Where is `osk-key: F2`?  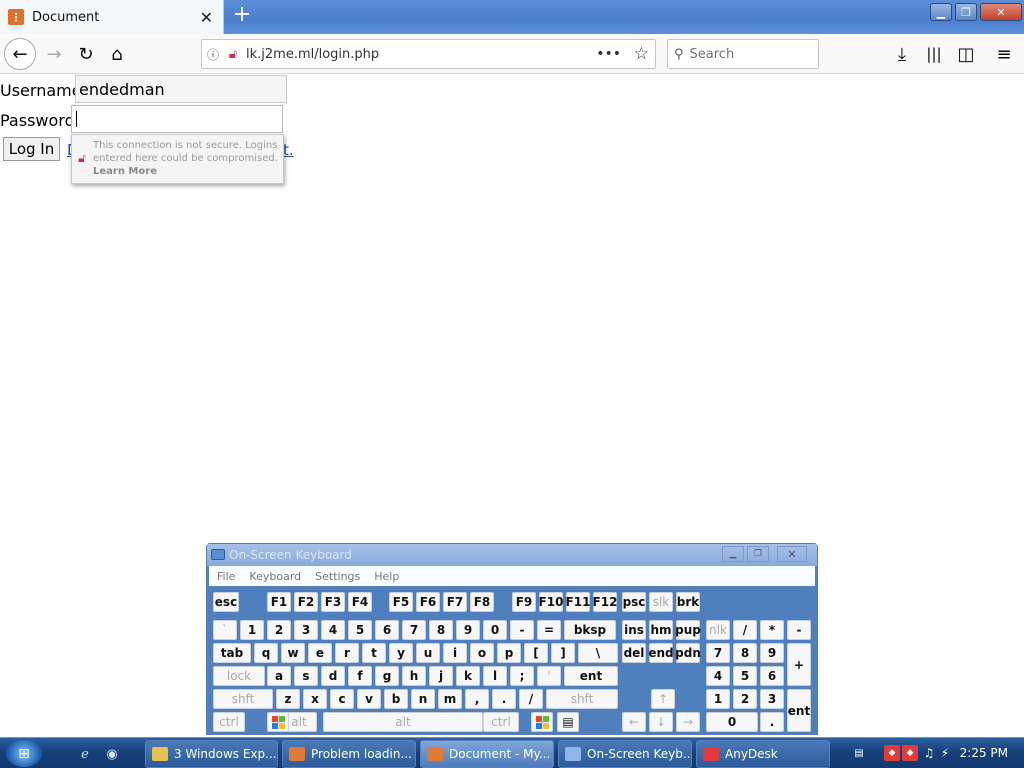
osk-key: F2 is located at coordinates (306, 602).